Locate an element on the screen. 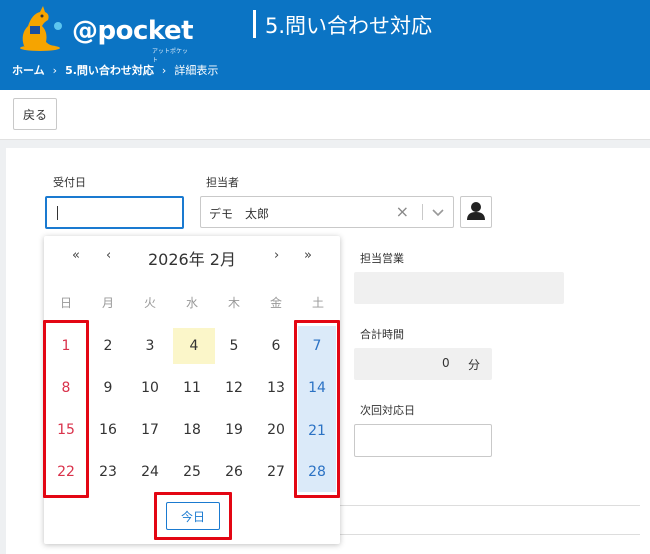 The image size is (650, 554). weekday-mon: 月 is located at coordinates (107, 303).